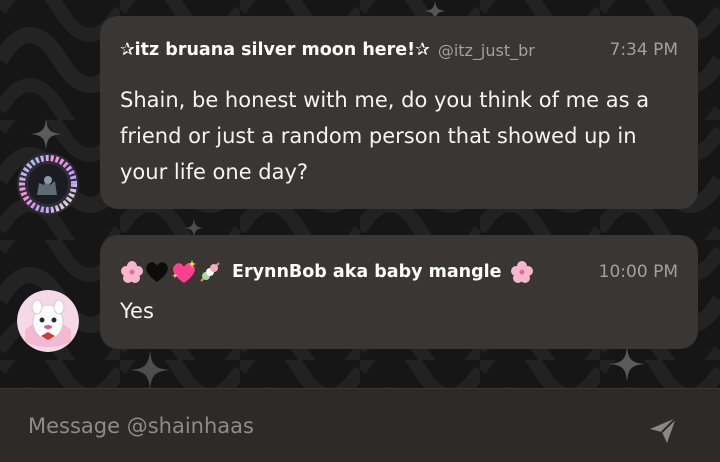  What do you see at coordinates (367, 272) in the screenshot?
I see `sender-name: ErynnBob aka baby mangle` at bounding box center [367, 272].